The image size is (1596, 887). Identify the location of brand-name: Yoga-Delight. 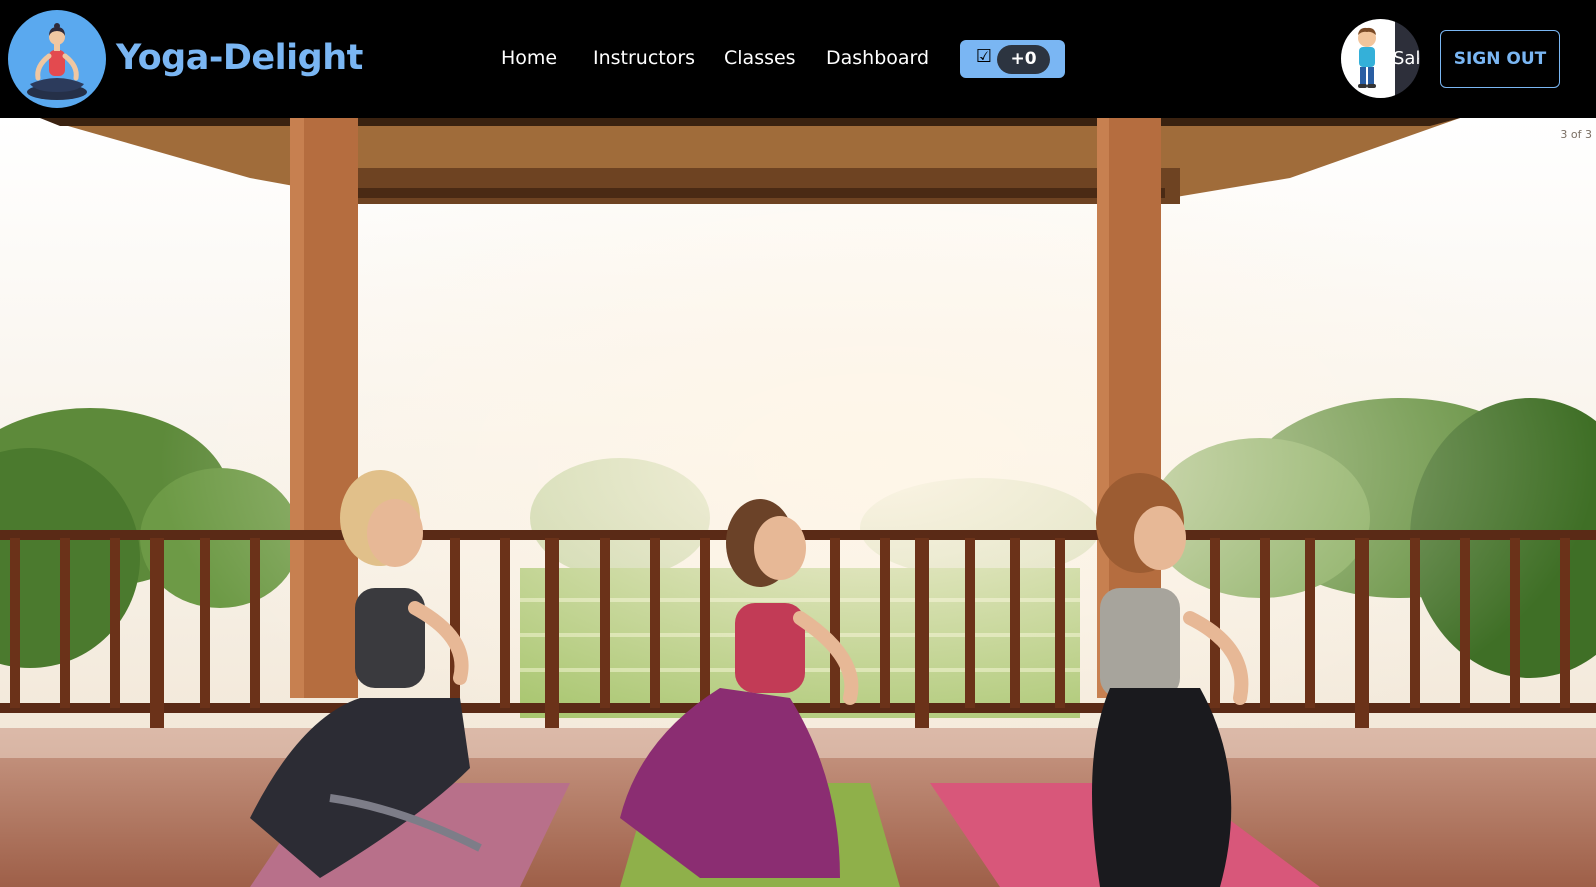
(239, 58).